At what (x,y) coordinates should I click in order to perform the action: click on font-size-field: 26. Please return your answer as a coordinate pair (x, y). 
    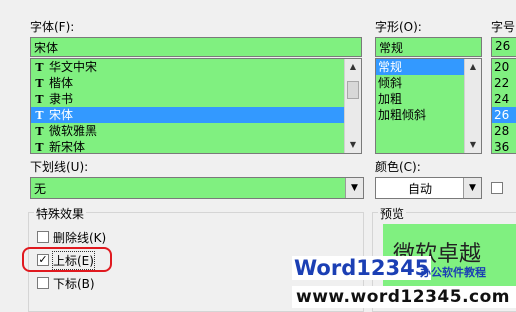
    Looking at the image, I should click on (503, 47).